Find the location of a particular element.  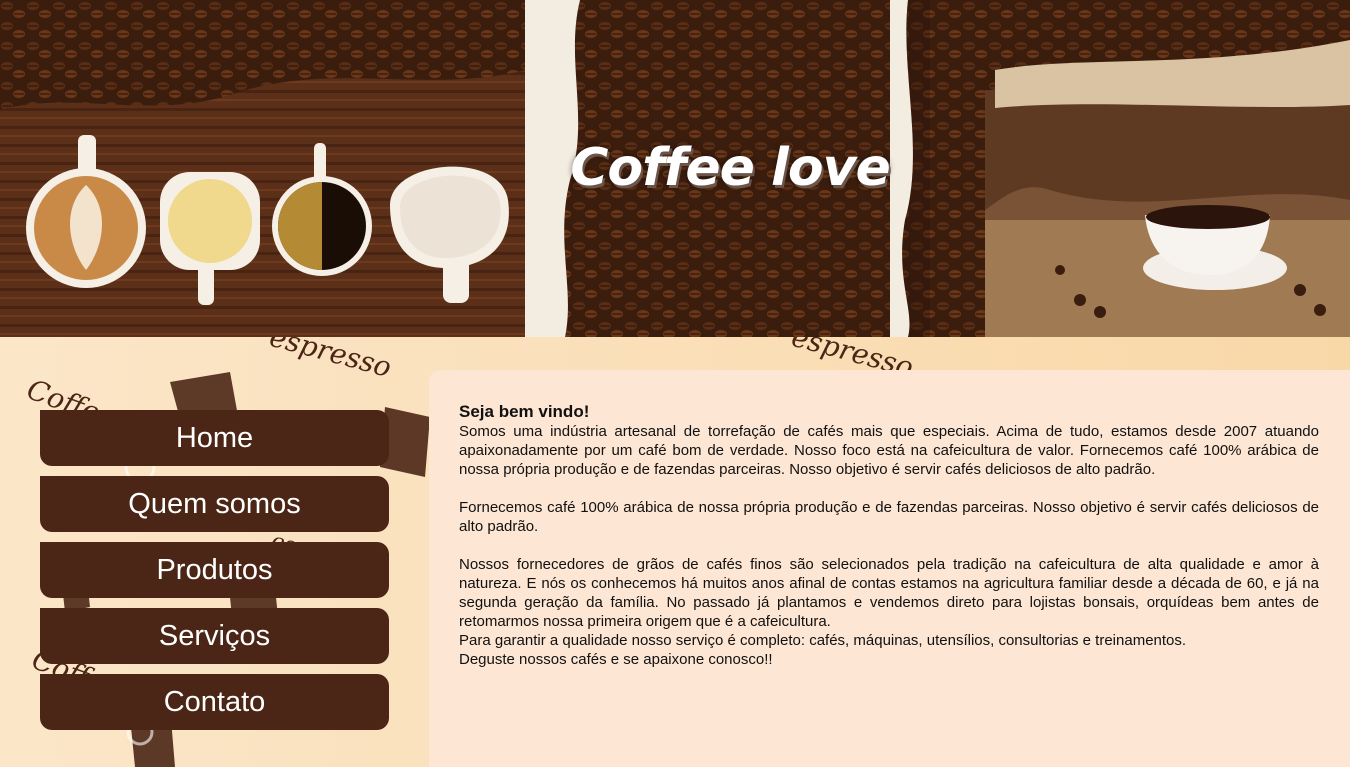

nav-item-produtos: Produtos is located at coordinates (214, 570).